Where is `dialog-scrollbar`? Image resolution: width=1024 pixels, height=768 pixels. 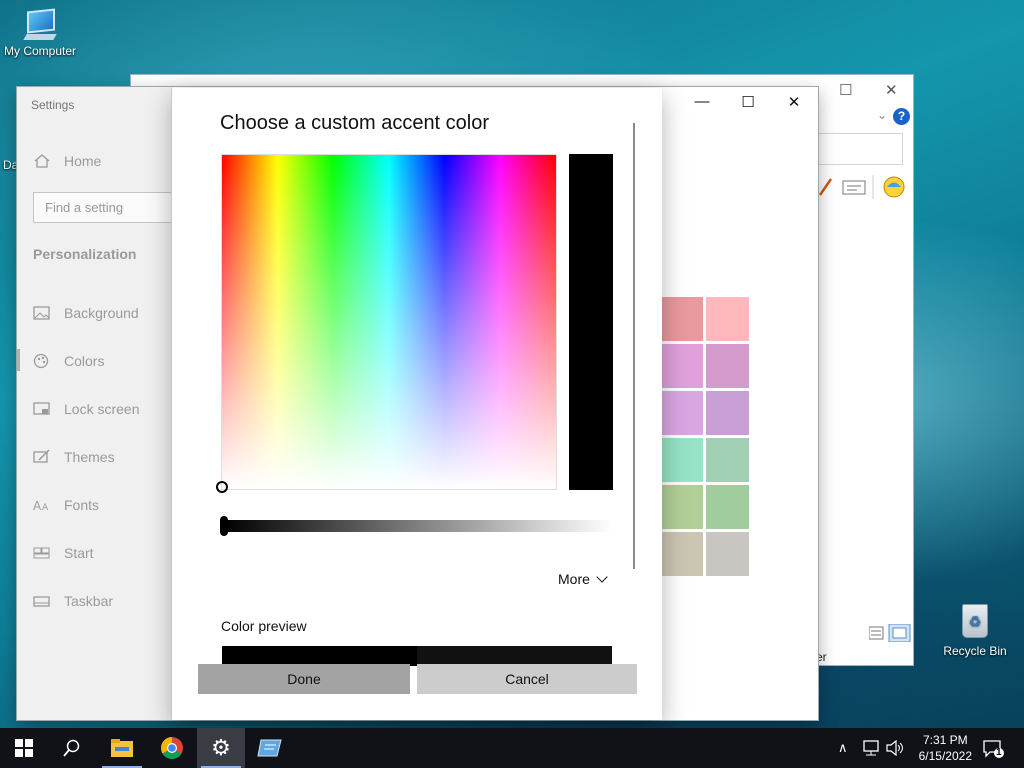 dialog-scrollbar is located at coordinates (634, 346).